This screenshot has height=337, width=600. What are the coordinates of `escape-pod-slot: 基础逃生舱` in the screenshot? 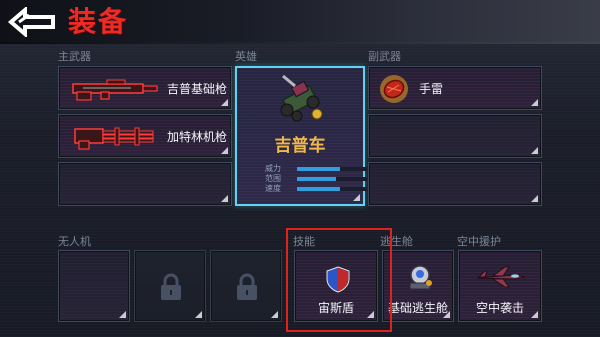 It's located at (418, 286).